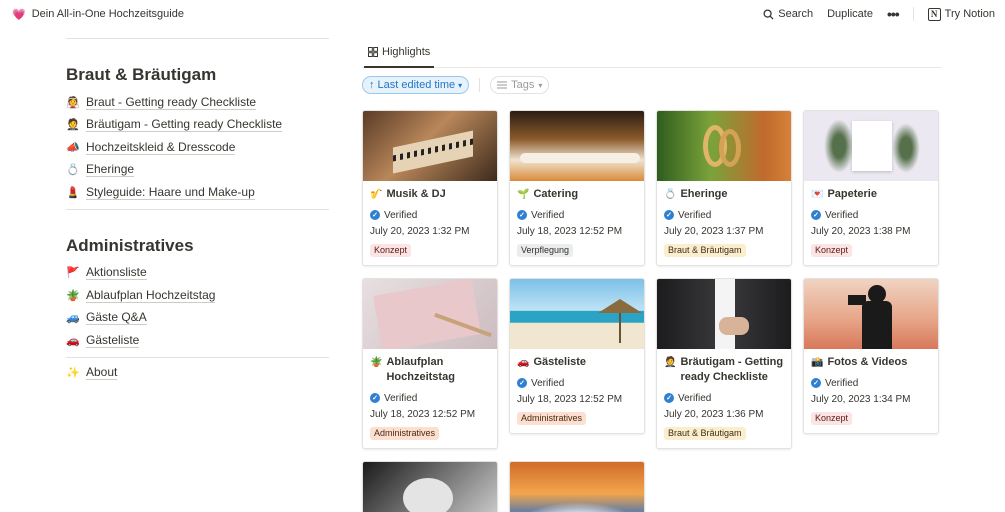  I want to click on sort-chip: ↑ Last edited time ▾, so click(416, 85).